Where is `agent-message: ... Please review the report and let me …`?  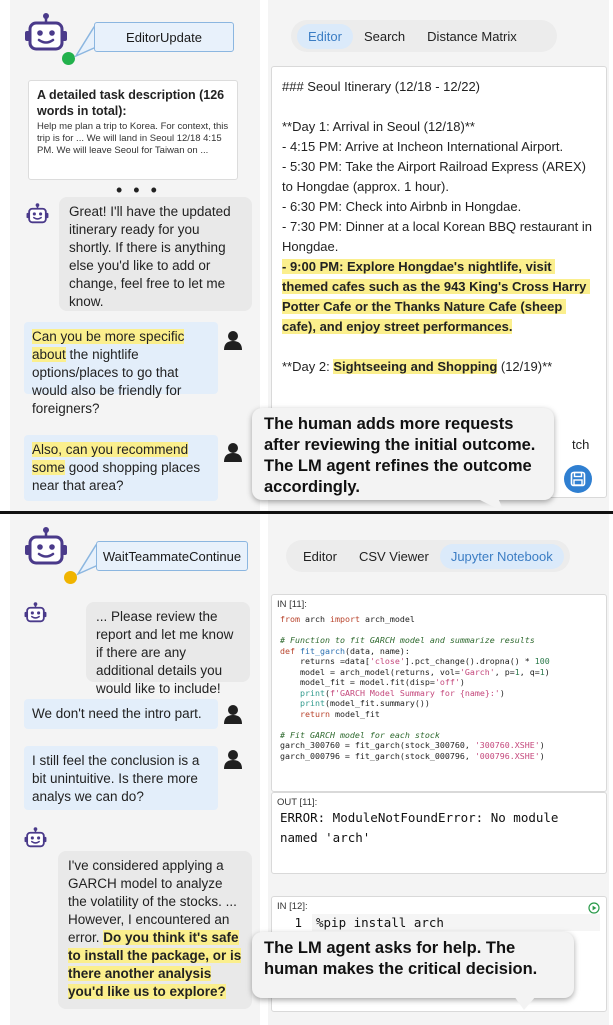 agent-message: ... Please review the report and let me … is located at coordinates (168, 649).